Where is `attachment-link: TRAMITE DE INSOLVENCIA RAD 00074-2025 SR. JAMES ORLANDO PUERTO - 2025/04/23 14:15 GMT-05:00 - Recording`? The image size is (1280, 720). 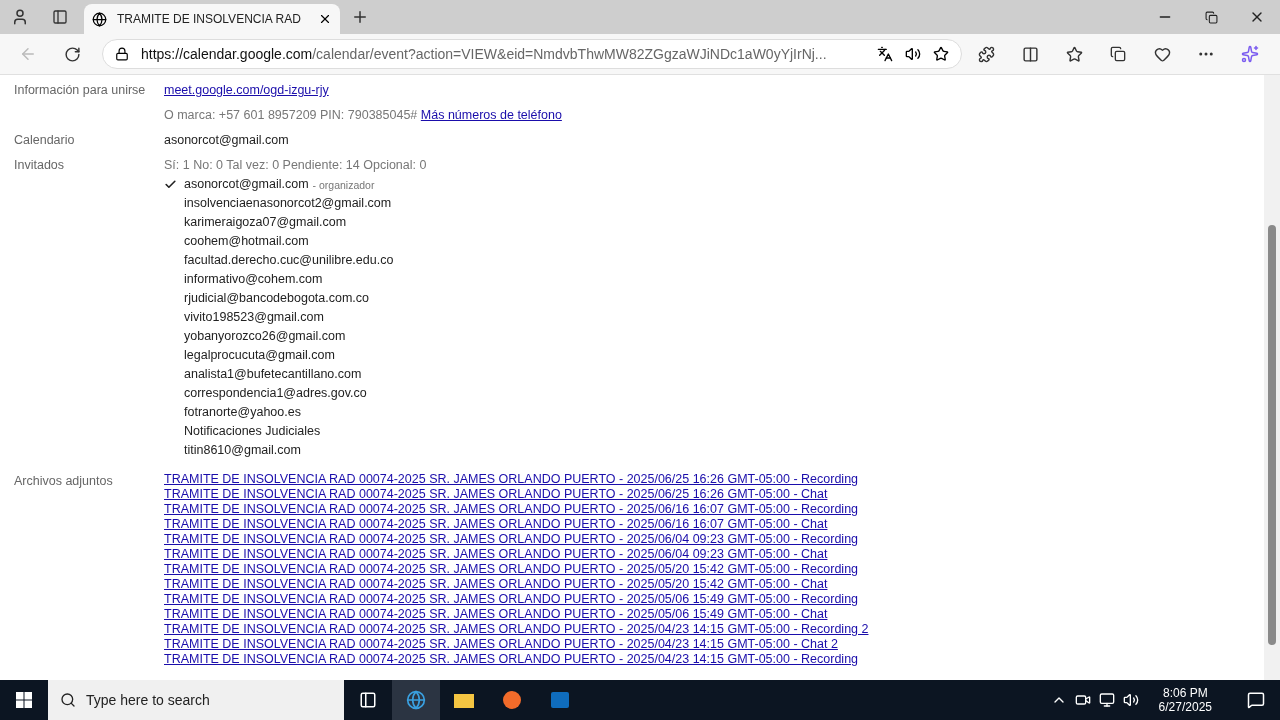 attachment-link: TRAMITE DE INSOLVENCIA RAD 00074-2025 SR. JAMES ORLANDO PUERTO - 2025/04/23 14:15 GMT-05:00 - Recording is located at coordinates (511, 659).